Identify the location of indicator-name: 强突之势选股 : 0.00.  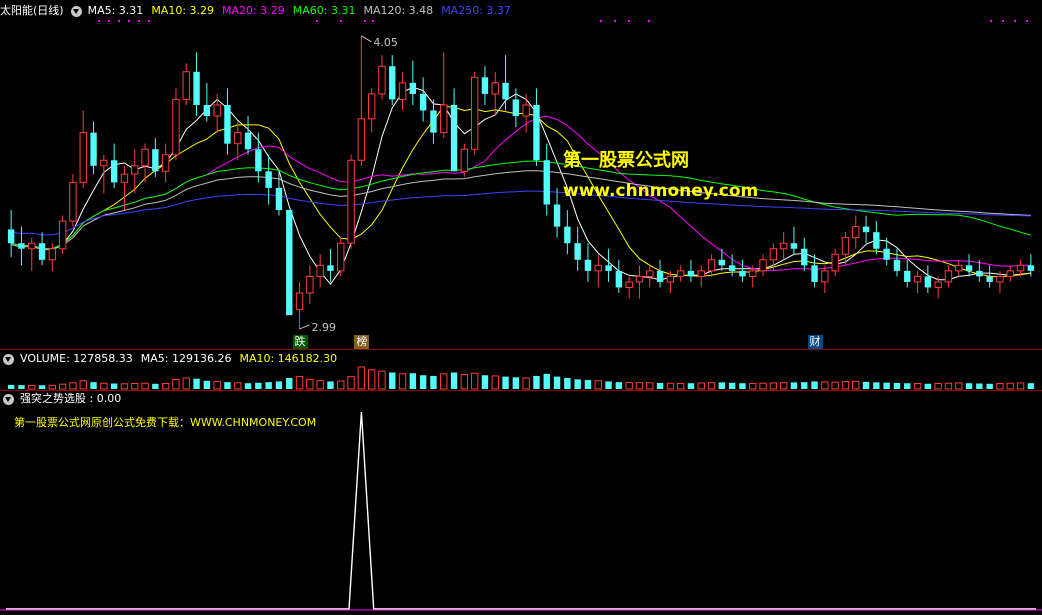
(71, 398).